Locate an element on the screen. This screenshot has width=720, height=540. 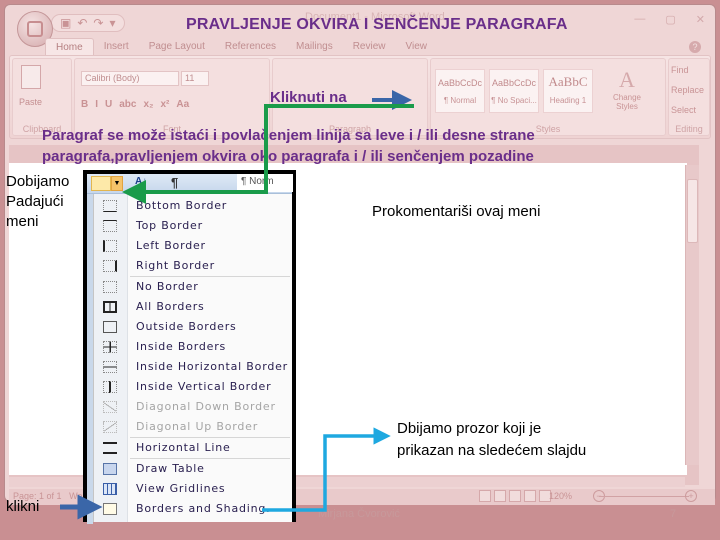
tab-references: References is located at coordinates (250, 47).